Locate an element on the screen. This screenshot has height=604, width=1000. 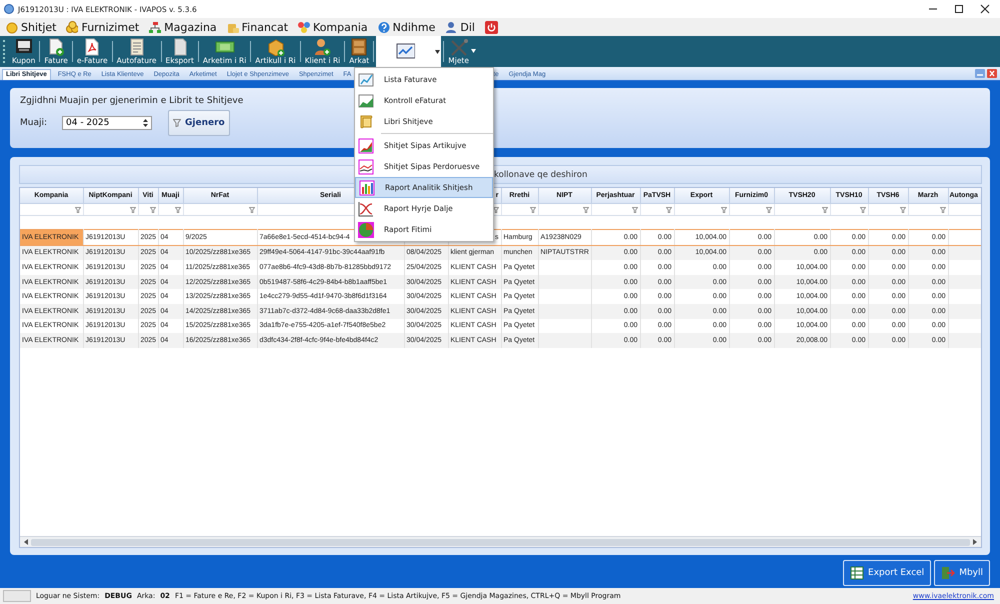
menu-item: Financat is located at coordinates (257, 27).